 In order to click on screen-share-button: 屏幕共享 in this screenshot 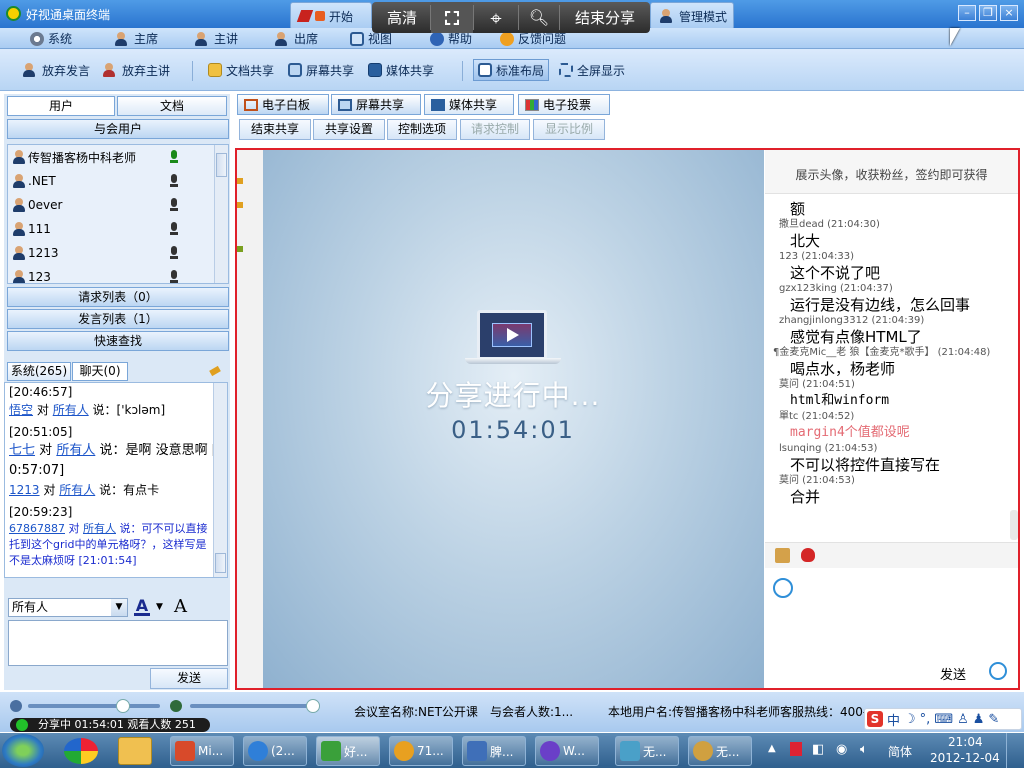, I will do `click(321, 70)`.